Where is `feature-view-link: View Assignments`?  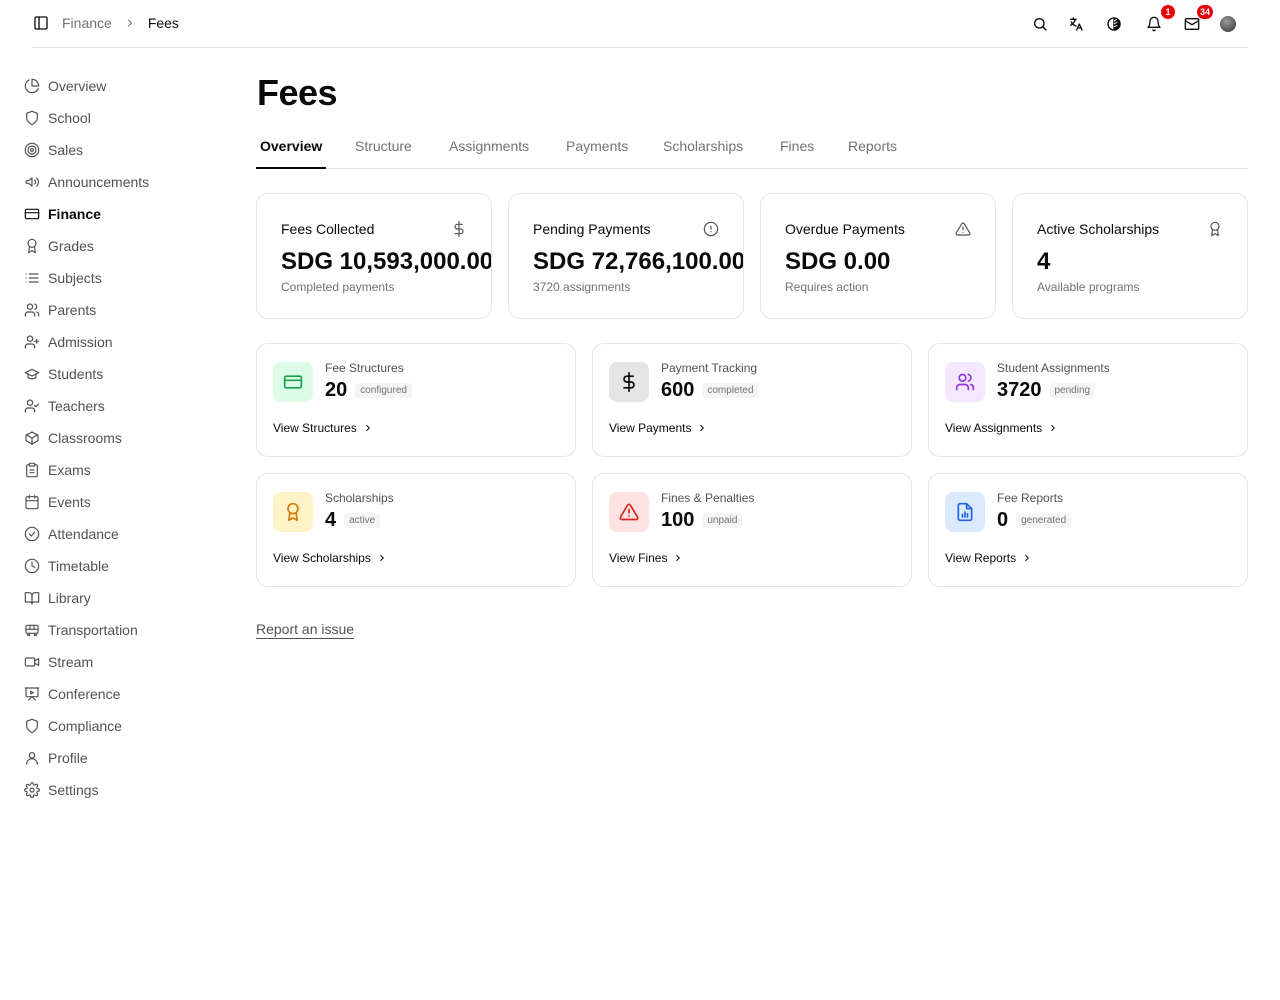 feature-view-link: View Assignments is located at coordinates (1001, 428).